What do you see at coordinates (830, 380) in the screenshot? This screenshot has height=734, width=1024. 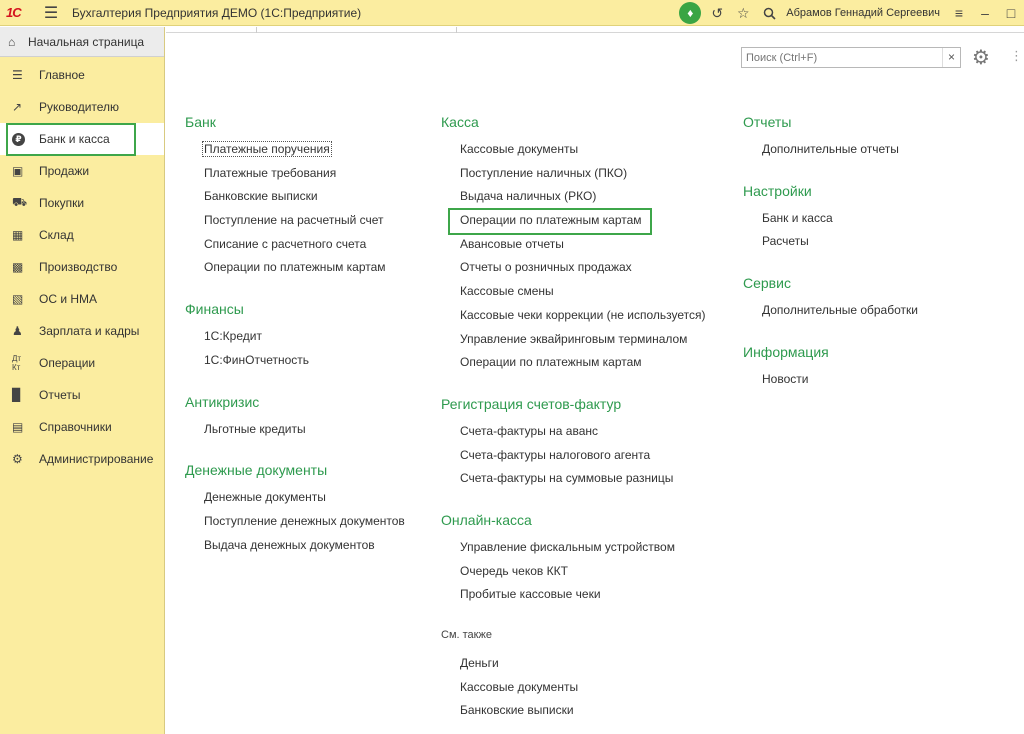 I see `nav-link: Новости` at bounding box center [830, 380].